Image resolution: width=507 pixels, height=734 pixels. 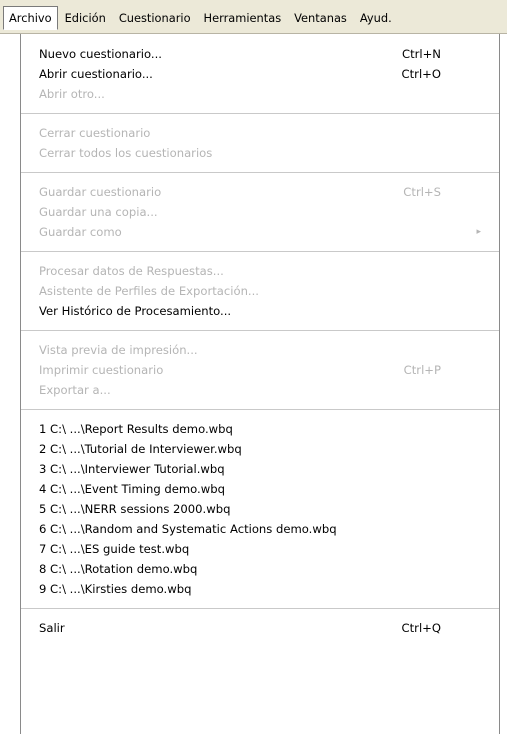 I want to click on menu-item-save: Guardar cuestionario Ctrl+S, so click(x=260, y=192).